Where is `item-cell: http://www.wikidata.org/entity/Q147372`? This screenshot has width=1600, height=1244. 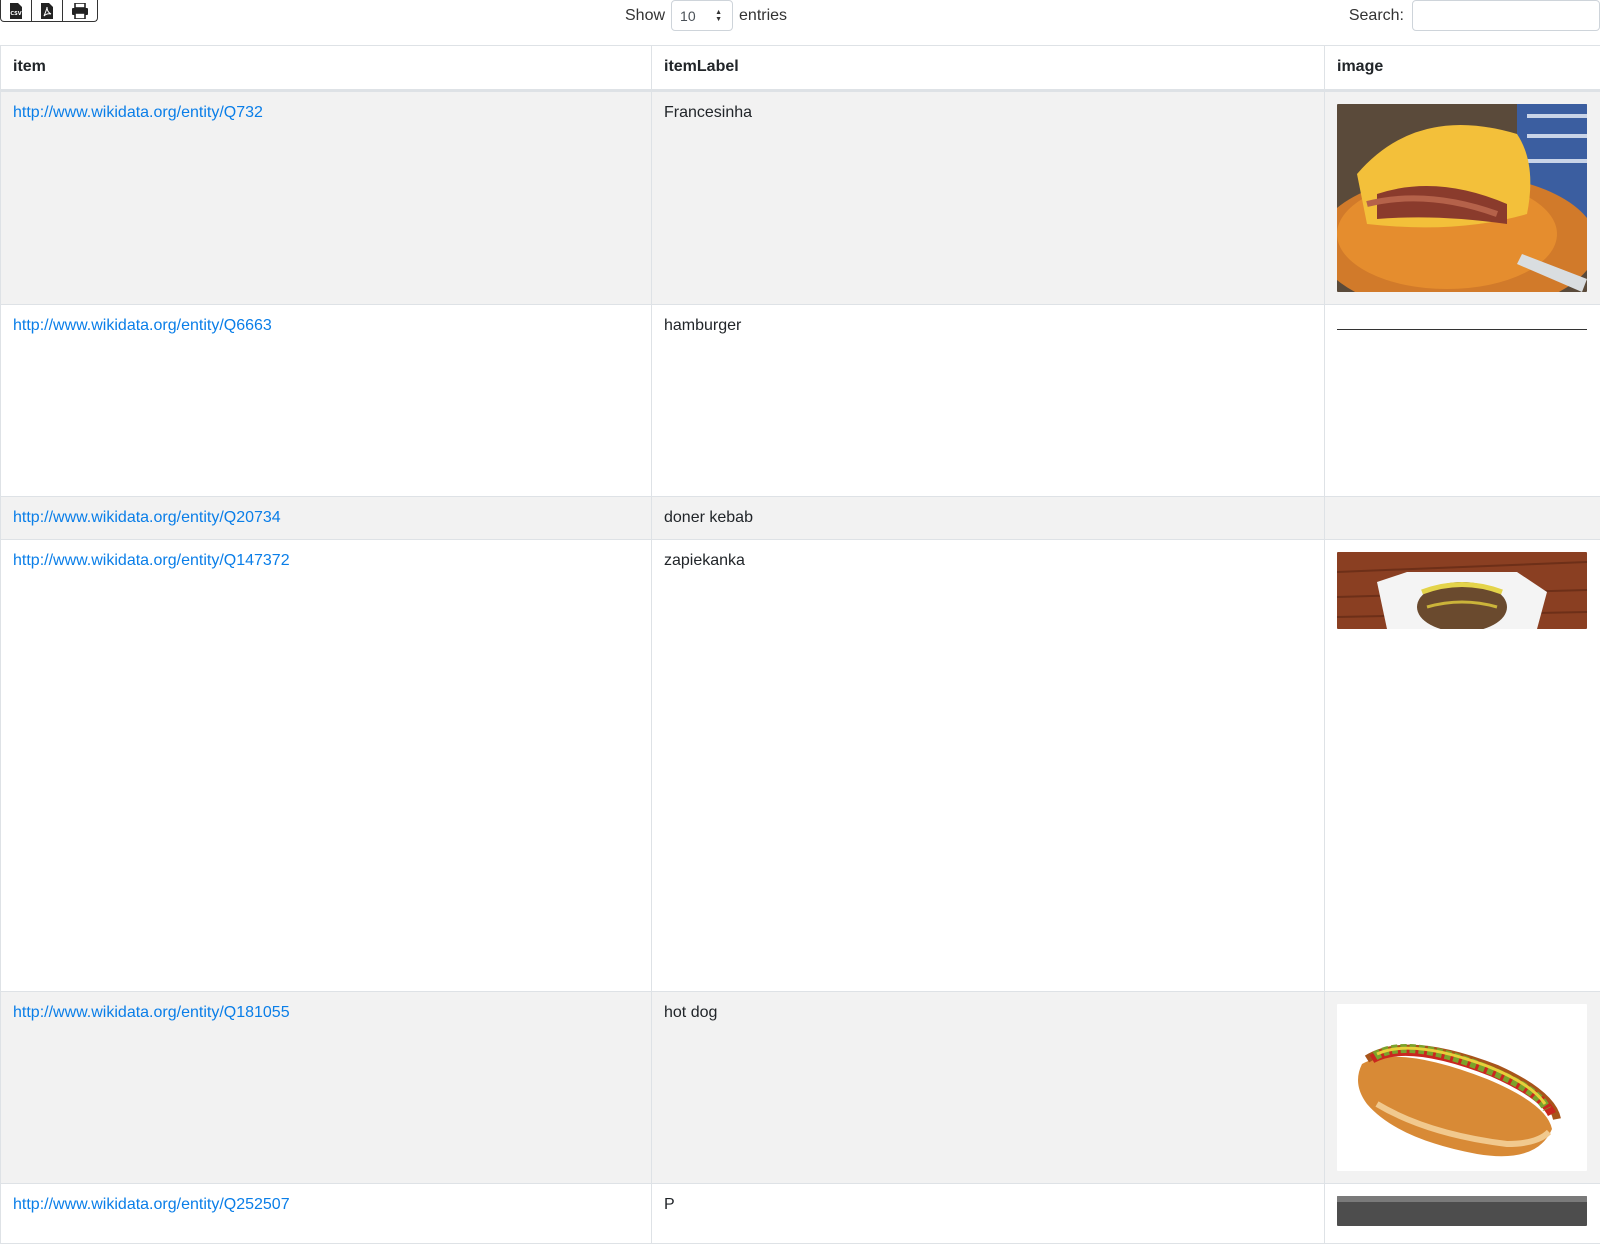 item-cell: http://www.wikidata.org/entity/Q147372 is located at coordinates (326, 766).